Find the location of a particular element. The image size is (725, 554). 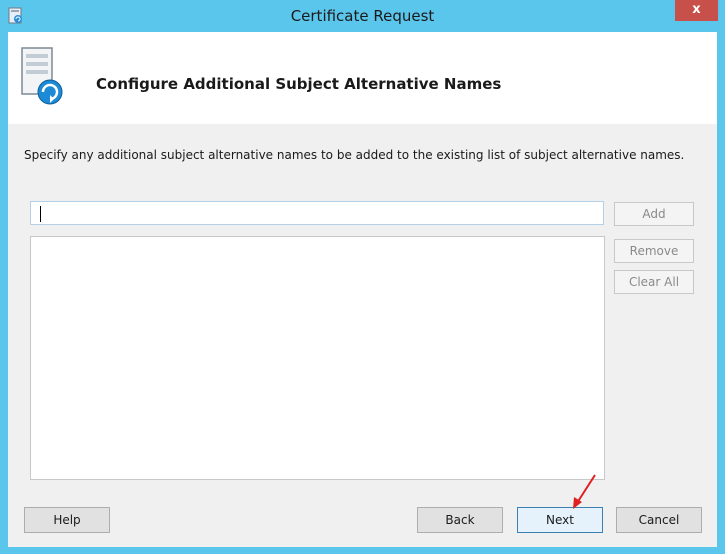

server-certificate-icon is located at coordinates (42, 76).